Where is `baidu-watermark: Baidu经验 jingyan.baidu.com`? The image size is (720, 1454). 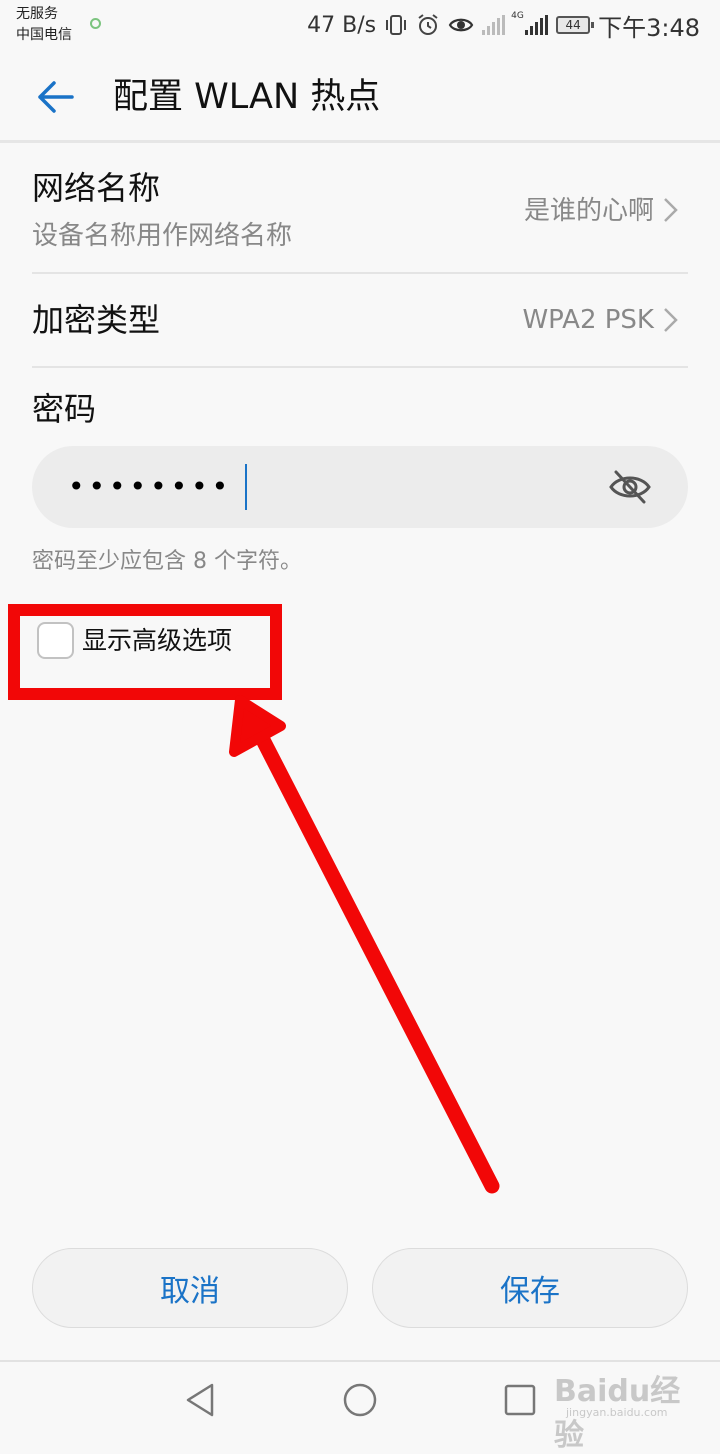
baidu-watermark: Baidu经验 jingyan.baidu.com is located at coordinates (618, 1407).